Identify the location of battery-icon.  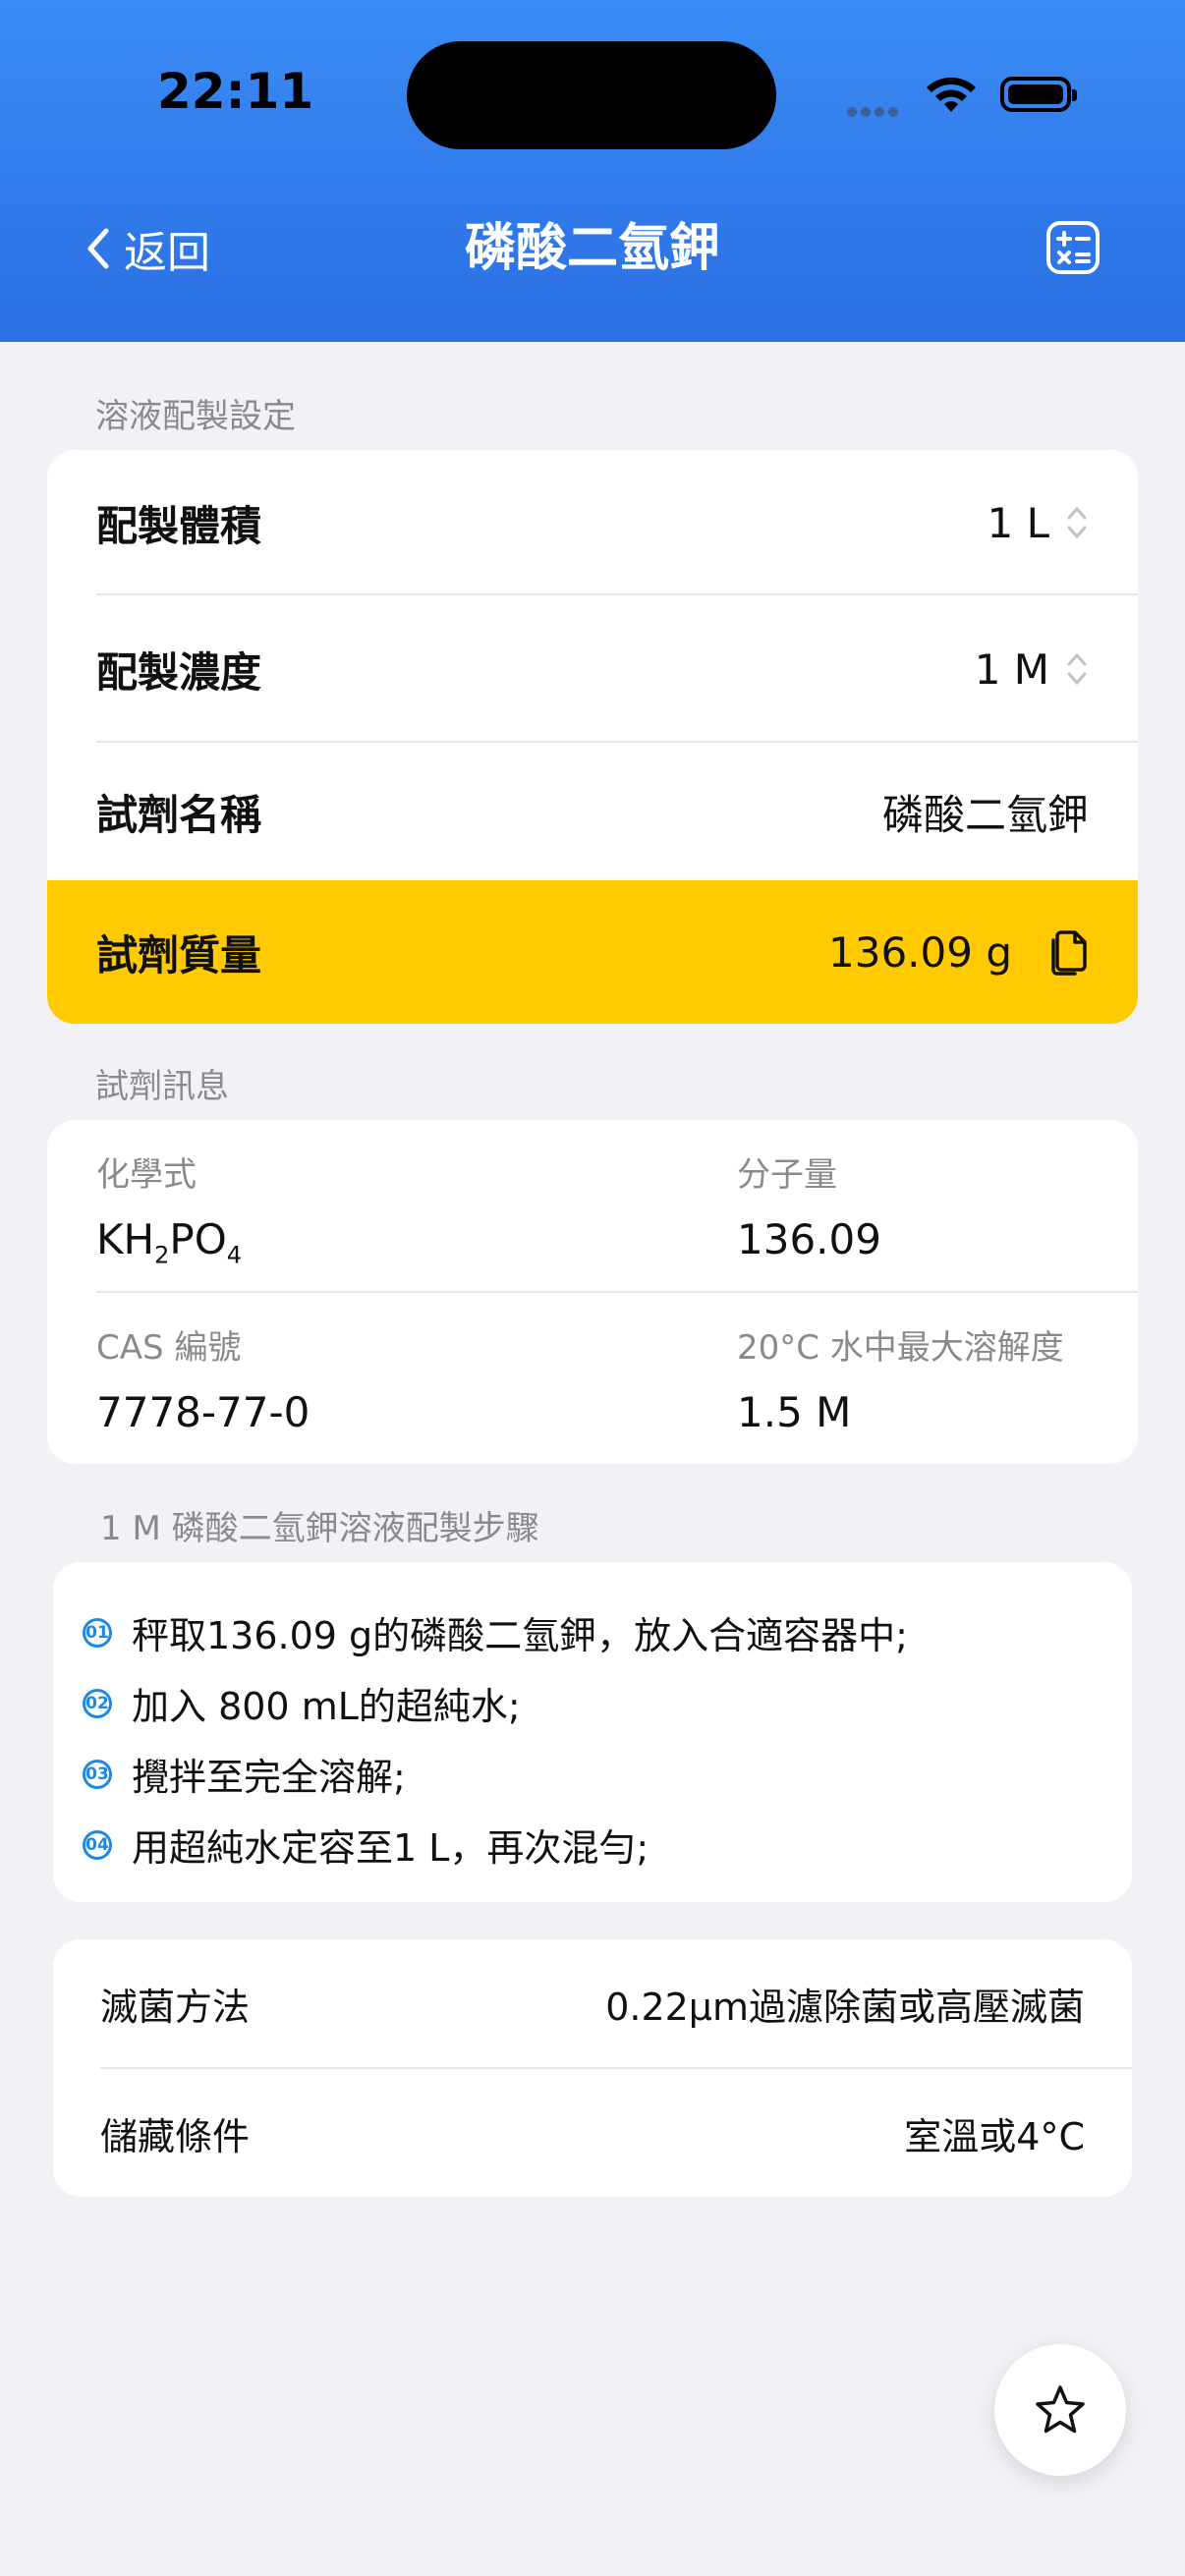
(1038, 94).